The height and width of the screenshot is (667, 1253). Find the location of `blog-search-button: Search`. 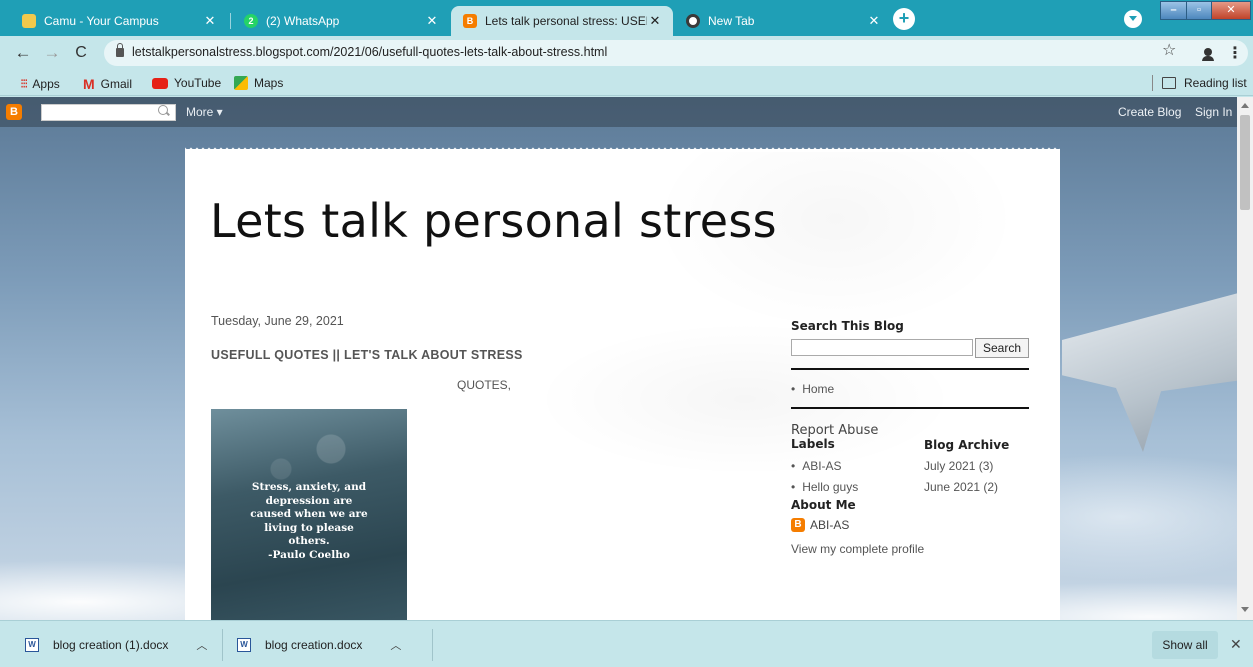

blog-search-button: Search is located at coordinates (1002, 348).